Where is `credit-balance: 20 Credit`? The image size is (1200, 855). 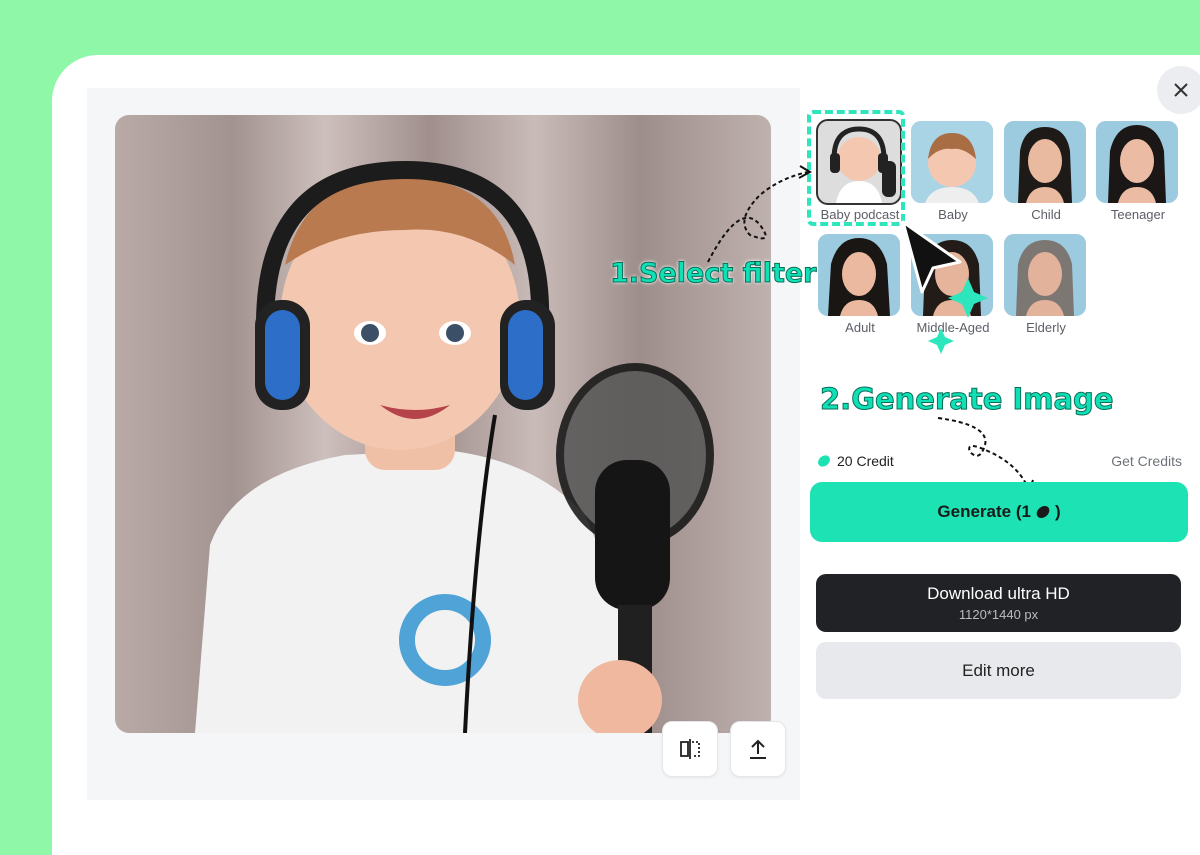 credit-balance: 20 Credit is located at coordinates (855, 461).